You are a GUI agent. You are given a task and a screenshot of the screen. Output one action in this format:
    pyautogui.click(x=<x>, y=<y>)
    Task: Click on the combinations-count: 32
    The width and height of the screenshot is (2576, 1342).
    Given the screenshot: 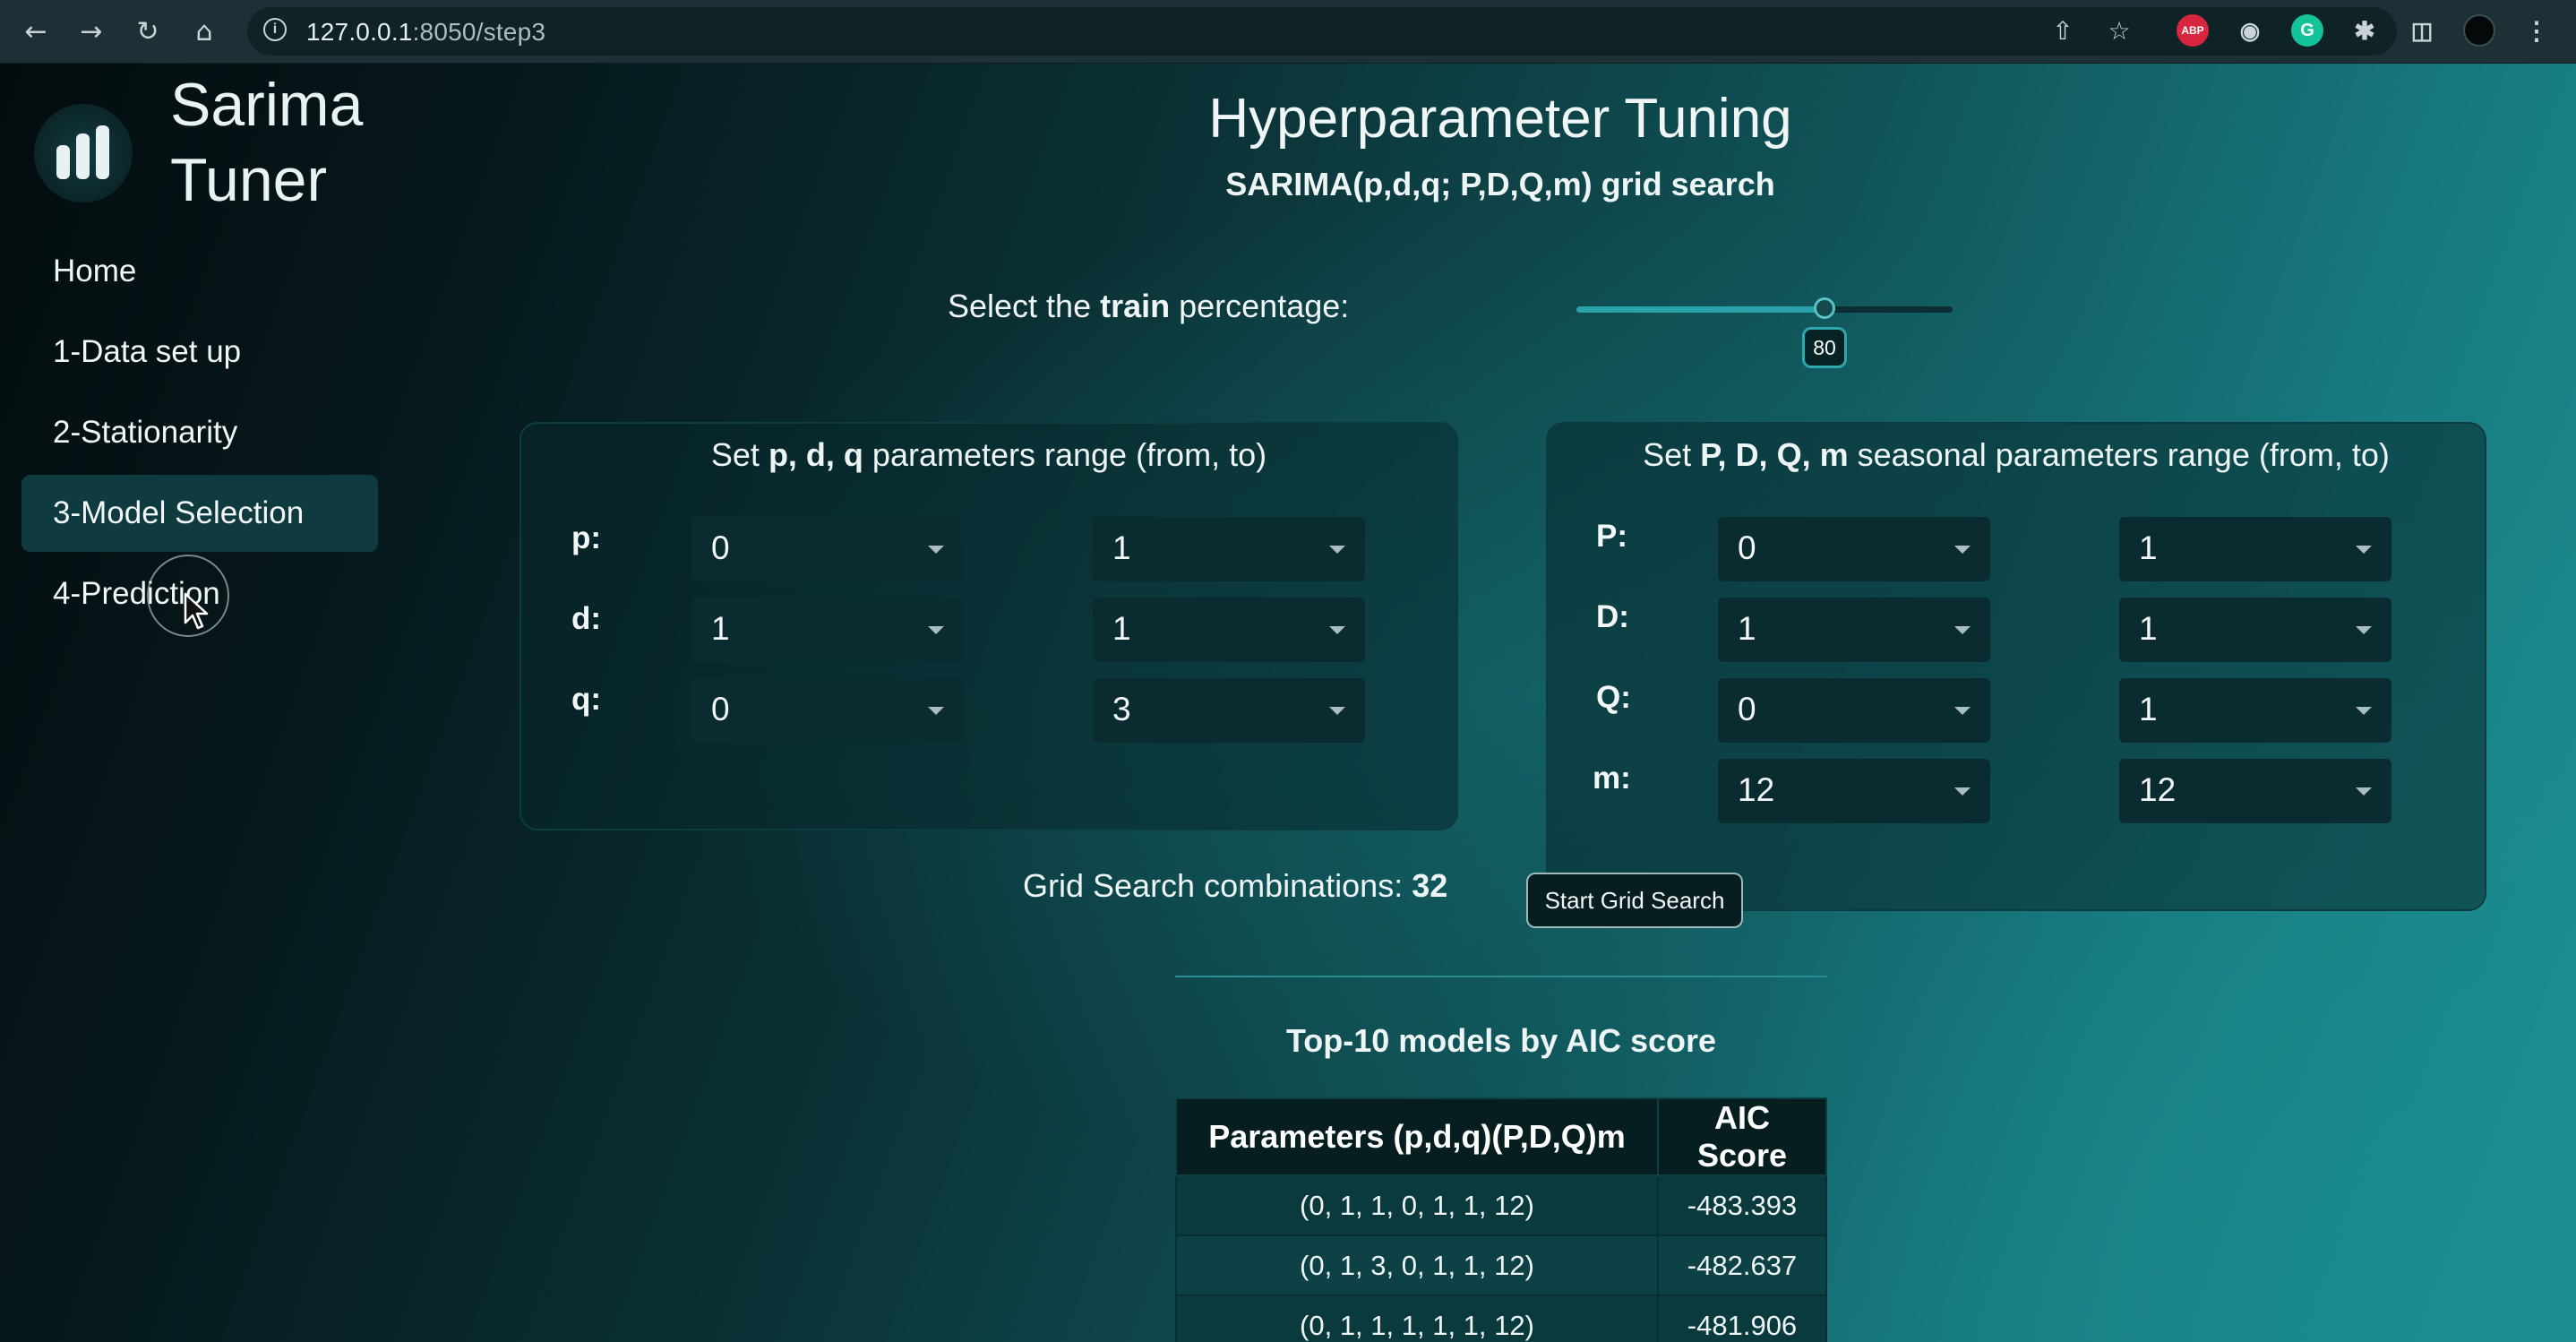 What is the action you would take?
    pyautogui.click(x=1430, y=885)
    